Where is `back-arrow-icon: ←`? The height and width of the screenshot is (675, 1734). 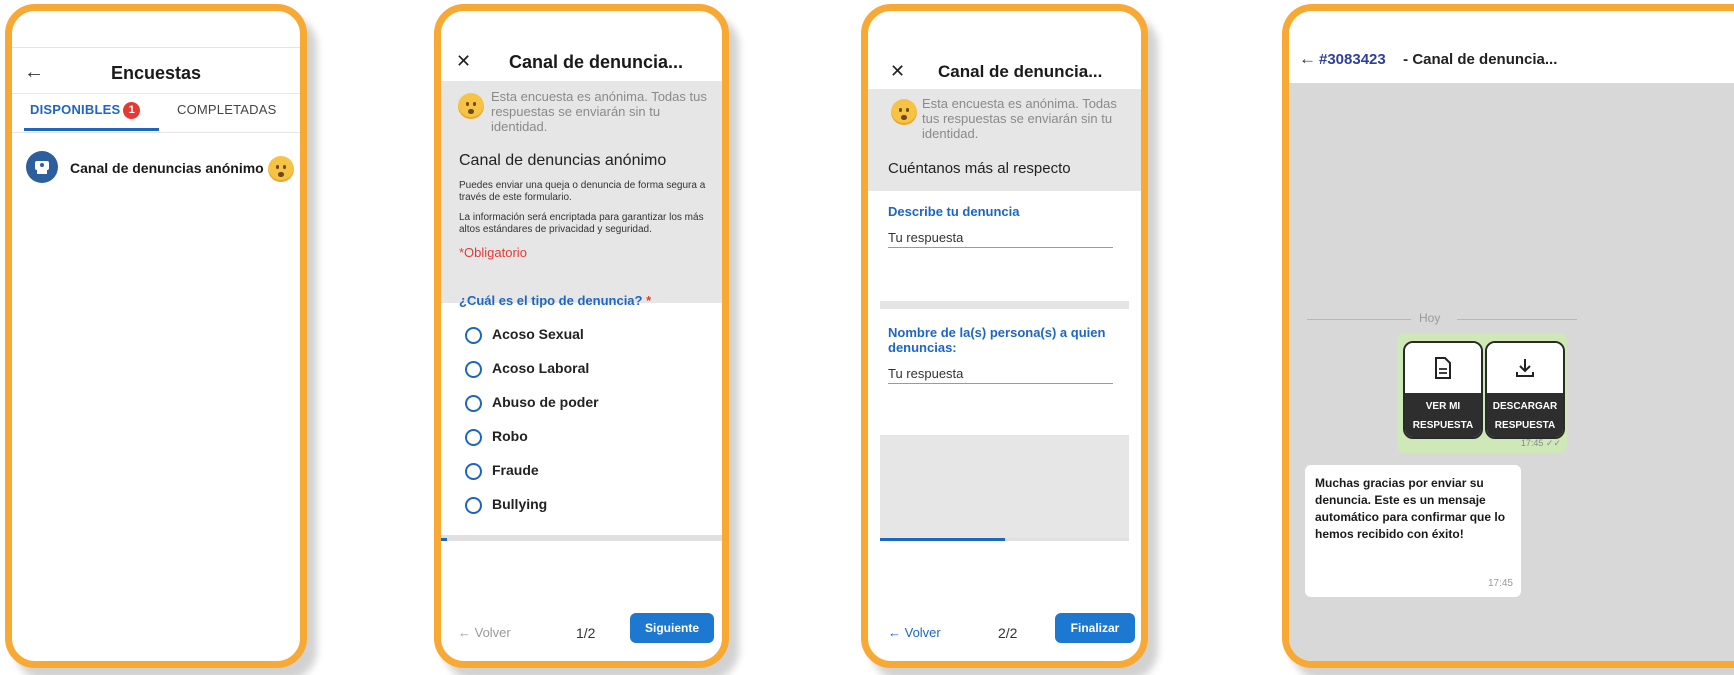 back-arrow-icon: ← is located at coordinates (1307, 59).